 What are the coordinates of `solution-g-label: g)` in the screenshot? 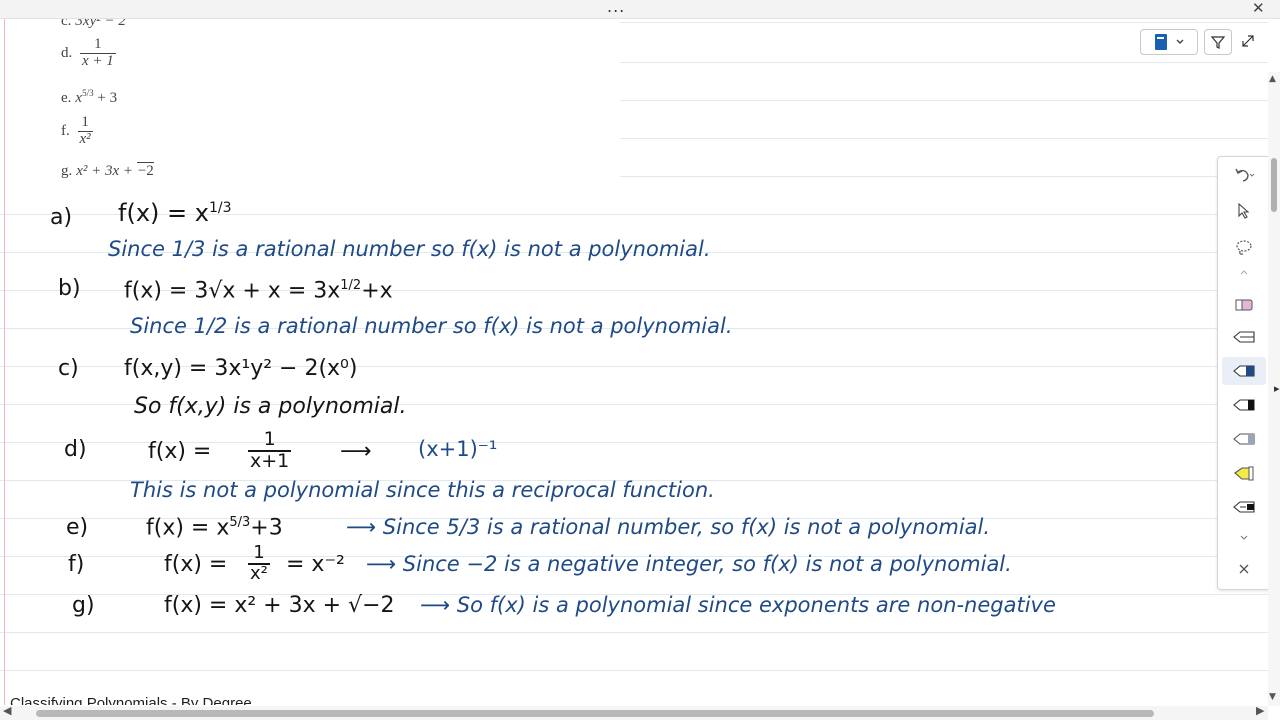 It's located at (83, 605).